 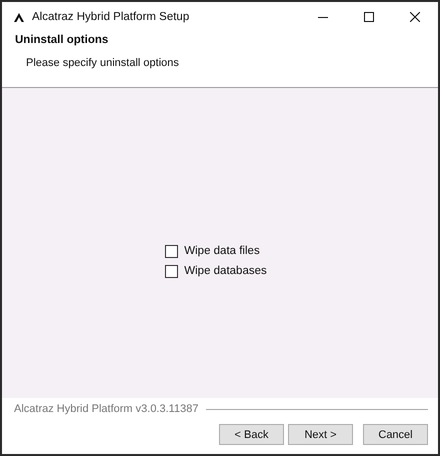 I want to click on checkbox-label: Wipe databases, so click(x=225, y=271).